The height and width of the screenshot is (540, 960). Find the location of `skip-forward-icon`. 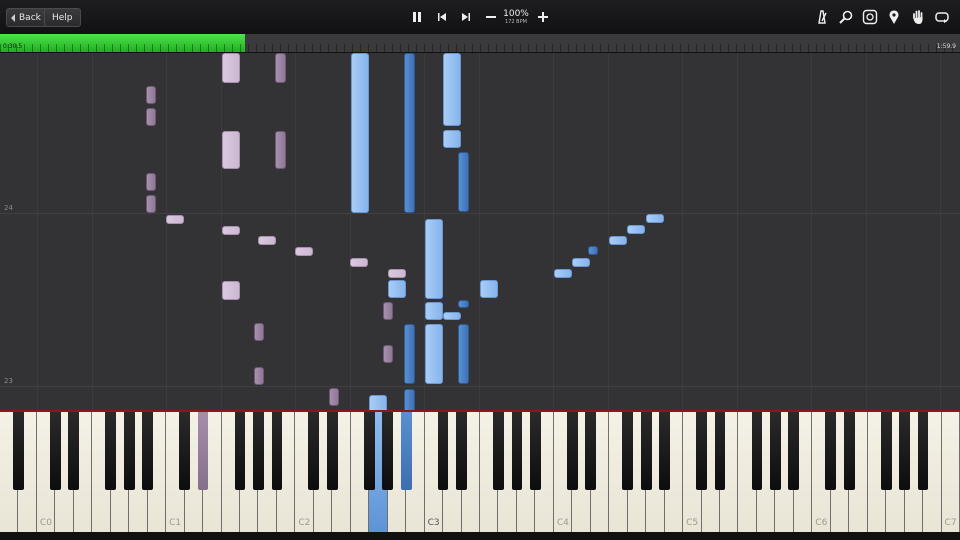

skip-forward-icon is located at coordinates (466, 17).